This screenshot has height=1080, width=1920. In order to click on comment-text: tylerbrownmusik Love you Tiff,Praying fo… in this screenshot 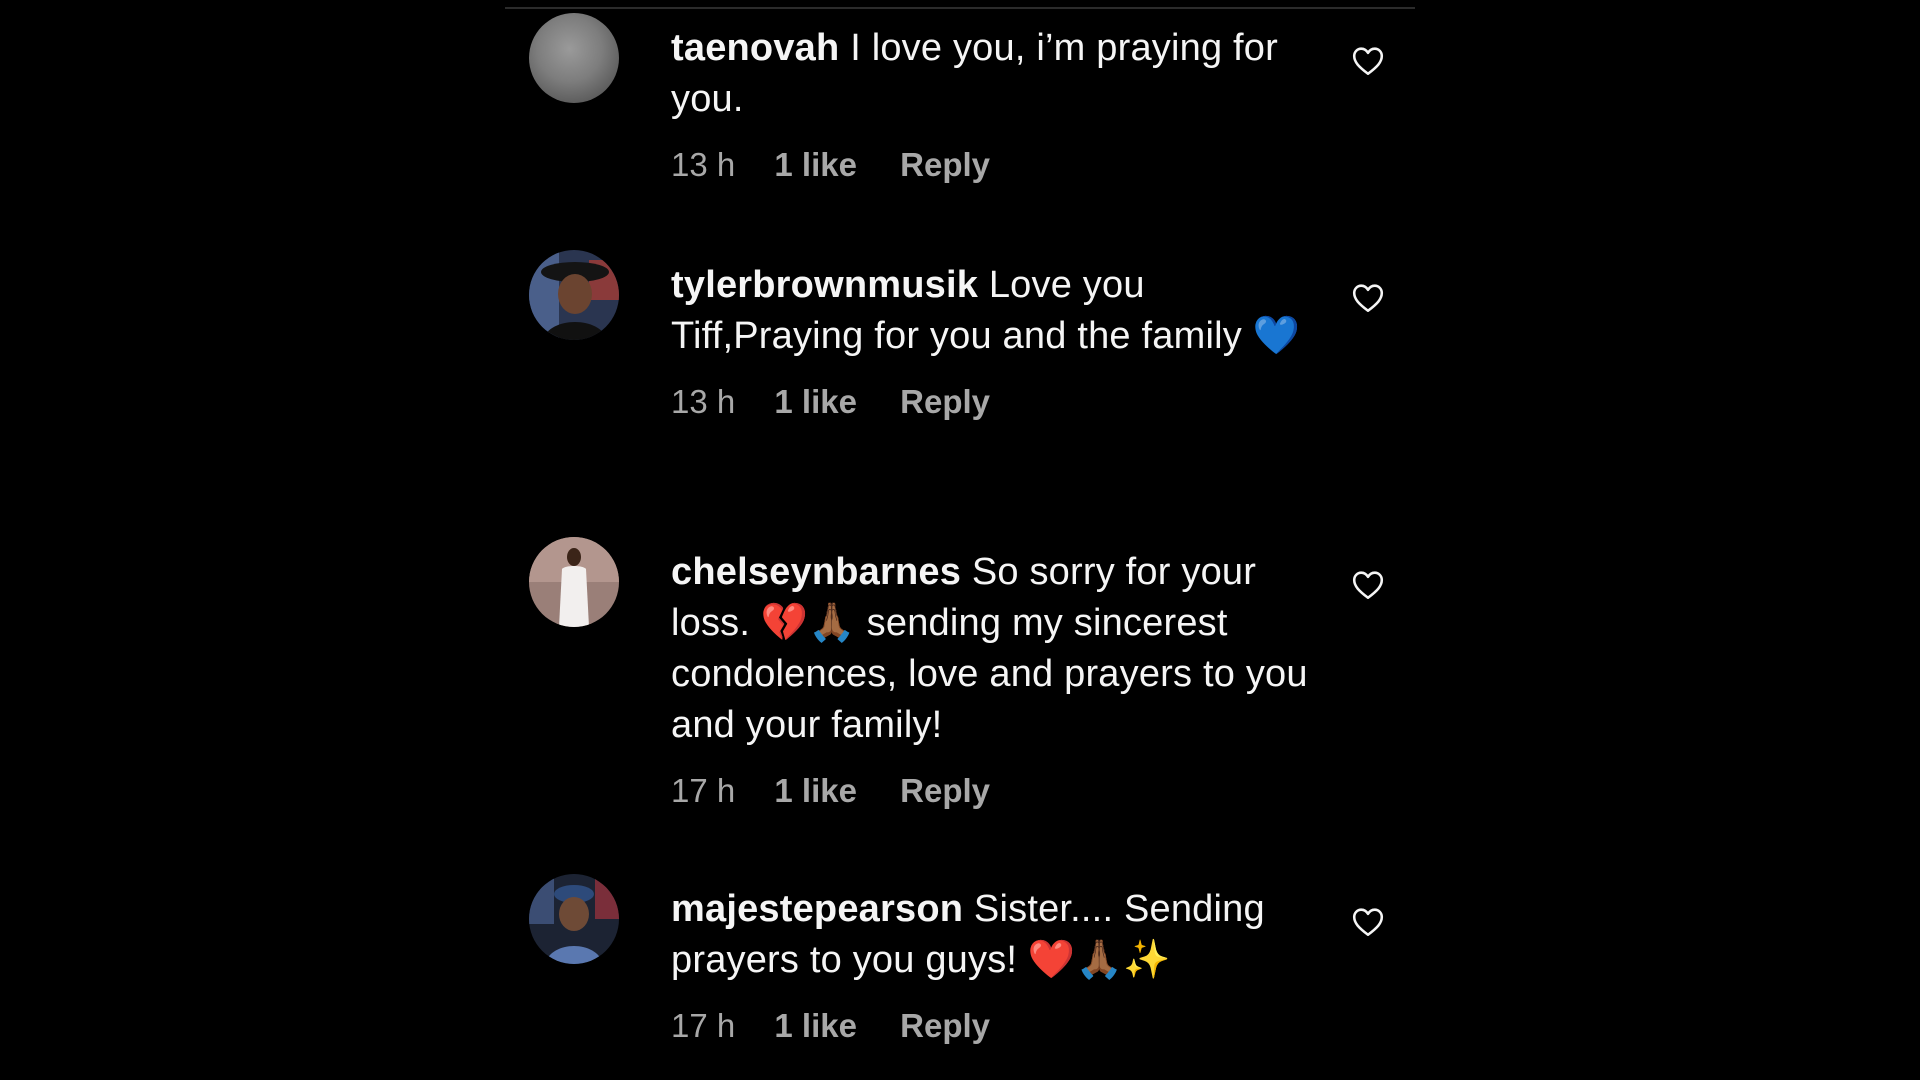, I will do `click(991, 311)`.